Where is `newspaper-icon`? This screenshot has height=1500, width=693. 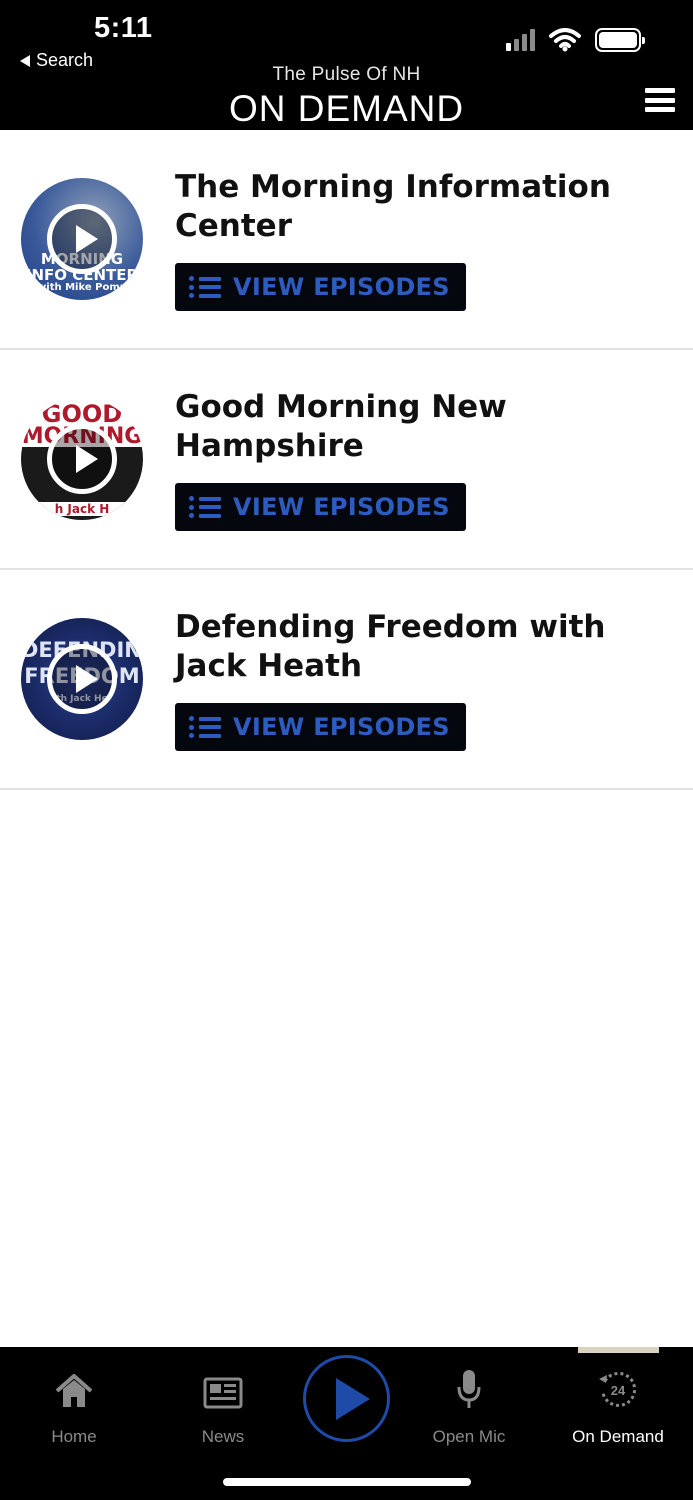 newspaper-icon is located at coordinates (223, 1389).